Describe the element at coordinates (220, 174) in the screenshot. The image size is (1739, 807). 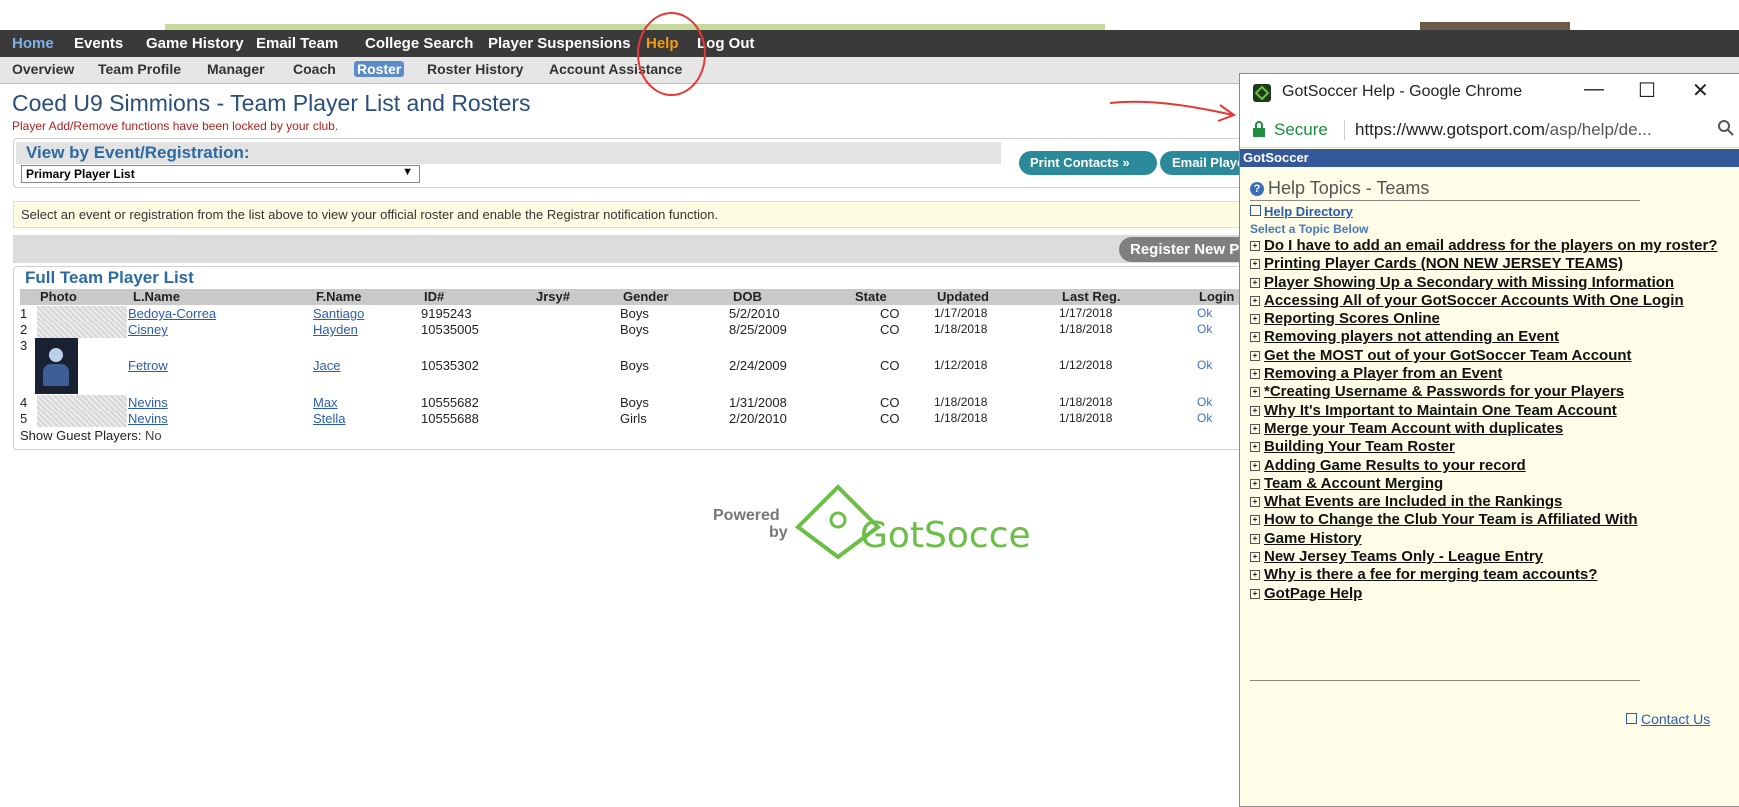
I see `event-select: Primary Player List ▼` at that location.